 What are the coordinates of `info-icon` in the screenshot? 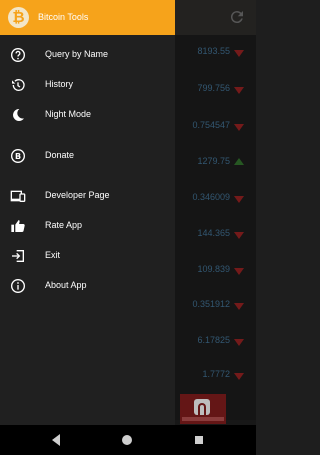 It's located at (18, 286).